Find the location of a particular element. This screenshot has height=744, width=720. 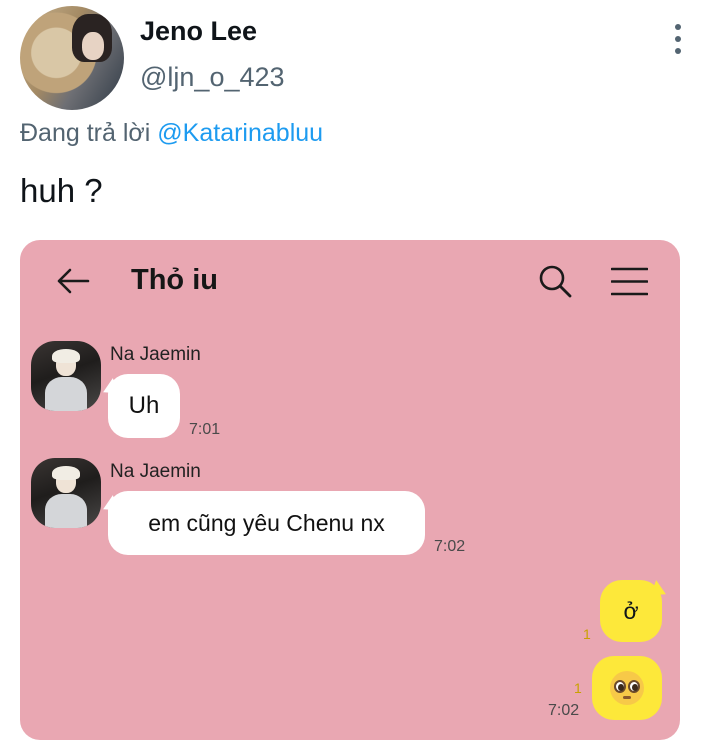

user-avatar is located at coordinates (72, 58).